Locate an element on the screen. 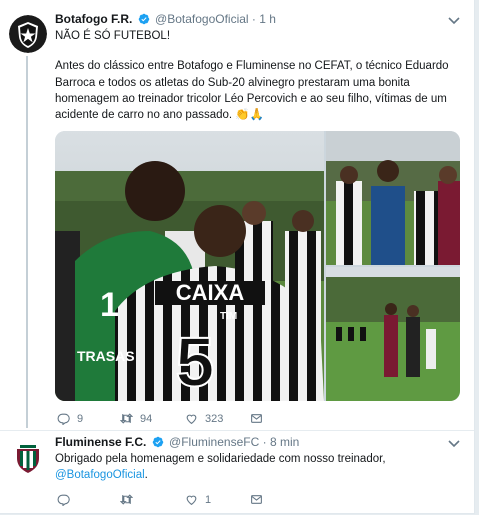  mention-link: @BotafogoOficial is located at coordinates (100, 475).